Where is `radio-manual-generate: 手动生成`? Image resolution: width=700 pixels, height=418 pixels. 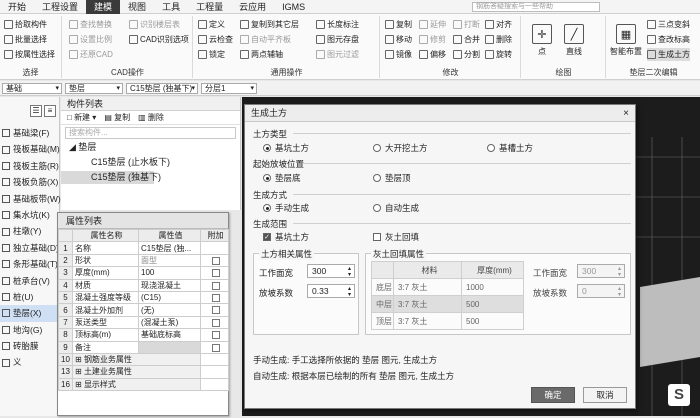 radio-manual-generate: 手动生成 is located at coordinates (286, 208).